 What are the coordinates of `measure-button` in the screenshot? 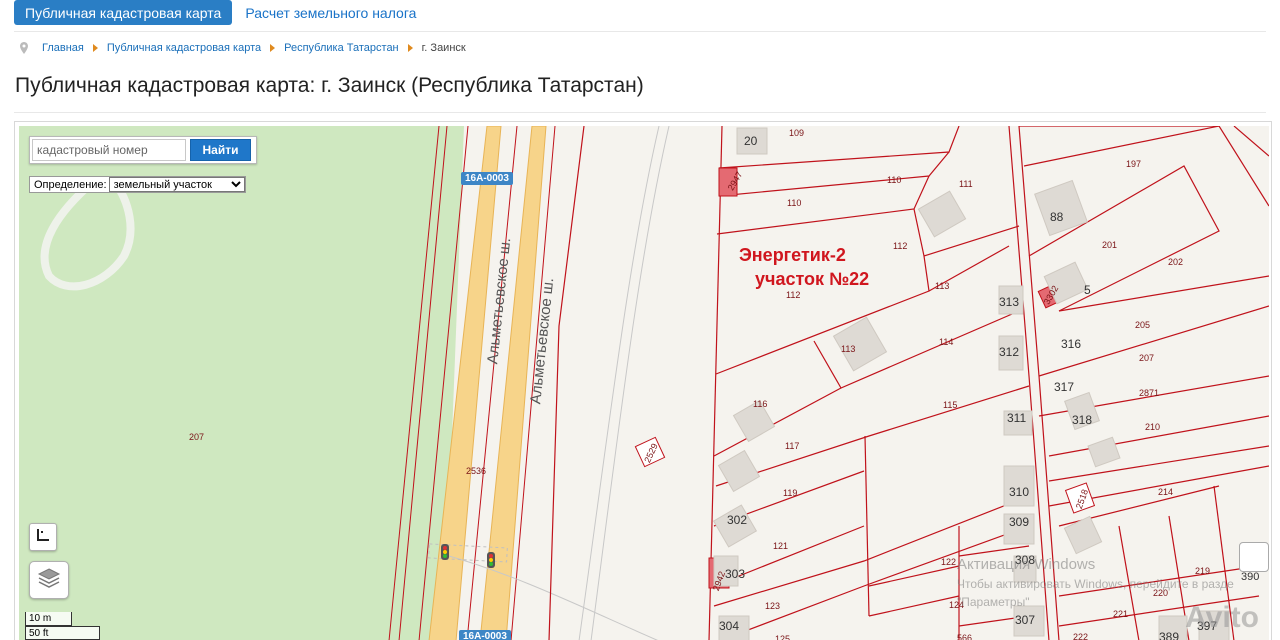 It's located at (43, 537).